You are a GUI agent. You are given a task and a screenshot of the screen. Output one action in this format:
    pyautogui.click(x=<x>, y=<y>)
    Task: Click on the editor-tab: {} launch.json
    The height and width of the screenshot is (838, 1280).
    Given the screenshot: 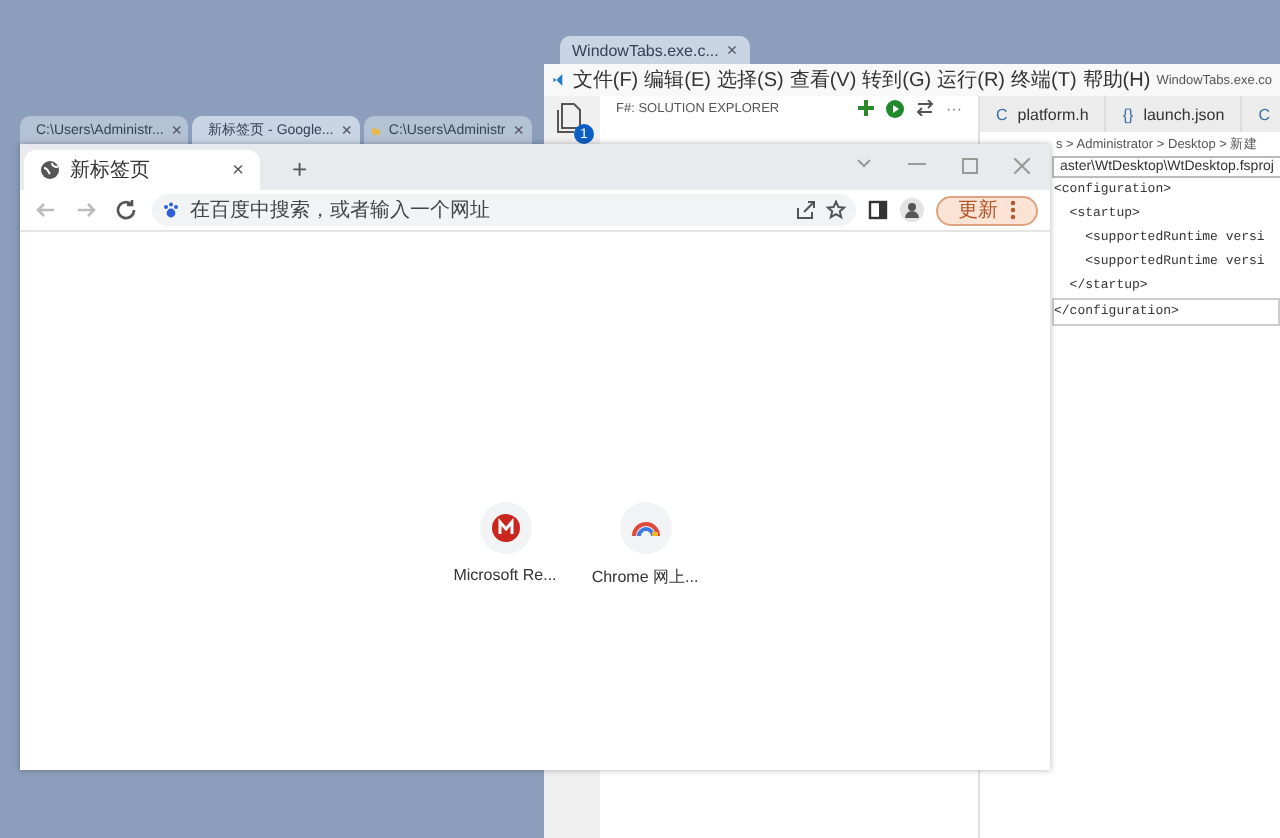 What is the action you would take?
    pyautogui.click(x=1174, y=114)
    